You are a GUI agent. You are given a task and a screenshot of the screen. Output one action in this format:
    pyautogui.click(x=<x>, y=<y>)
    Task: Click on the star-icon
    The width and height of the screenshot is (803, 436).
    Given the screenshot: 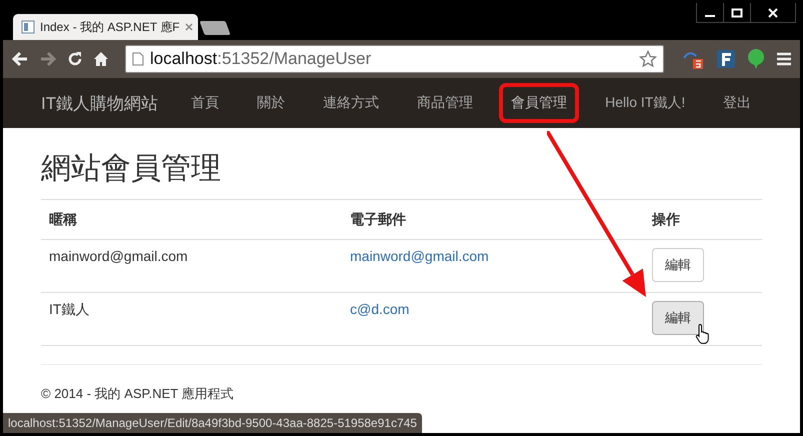 What is the action you would take?
    pyautogui.click(x=648, y=59)
    